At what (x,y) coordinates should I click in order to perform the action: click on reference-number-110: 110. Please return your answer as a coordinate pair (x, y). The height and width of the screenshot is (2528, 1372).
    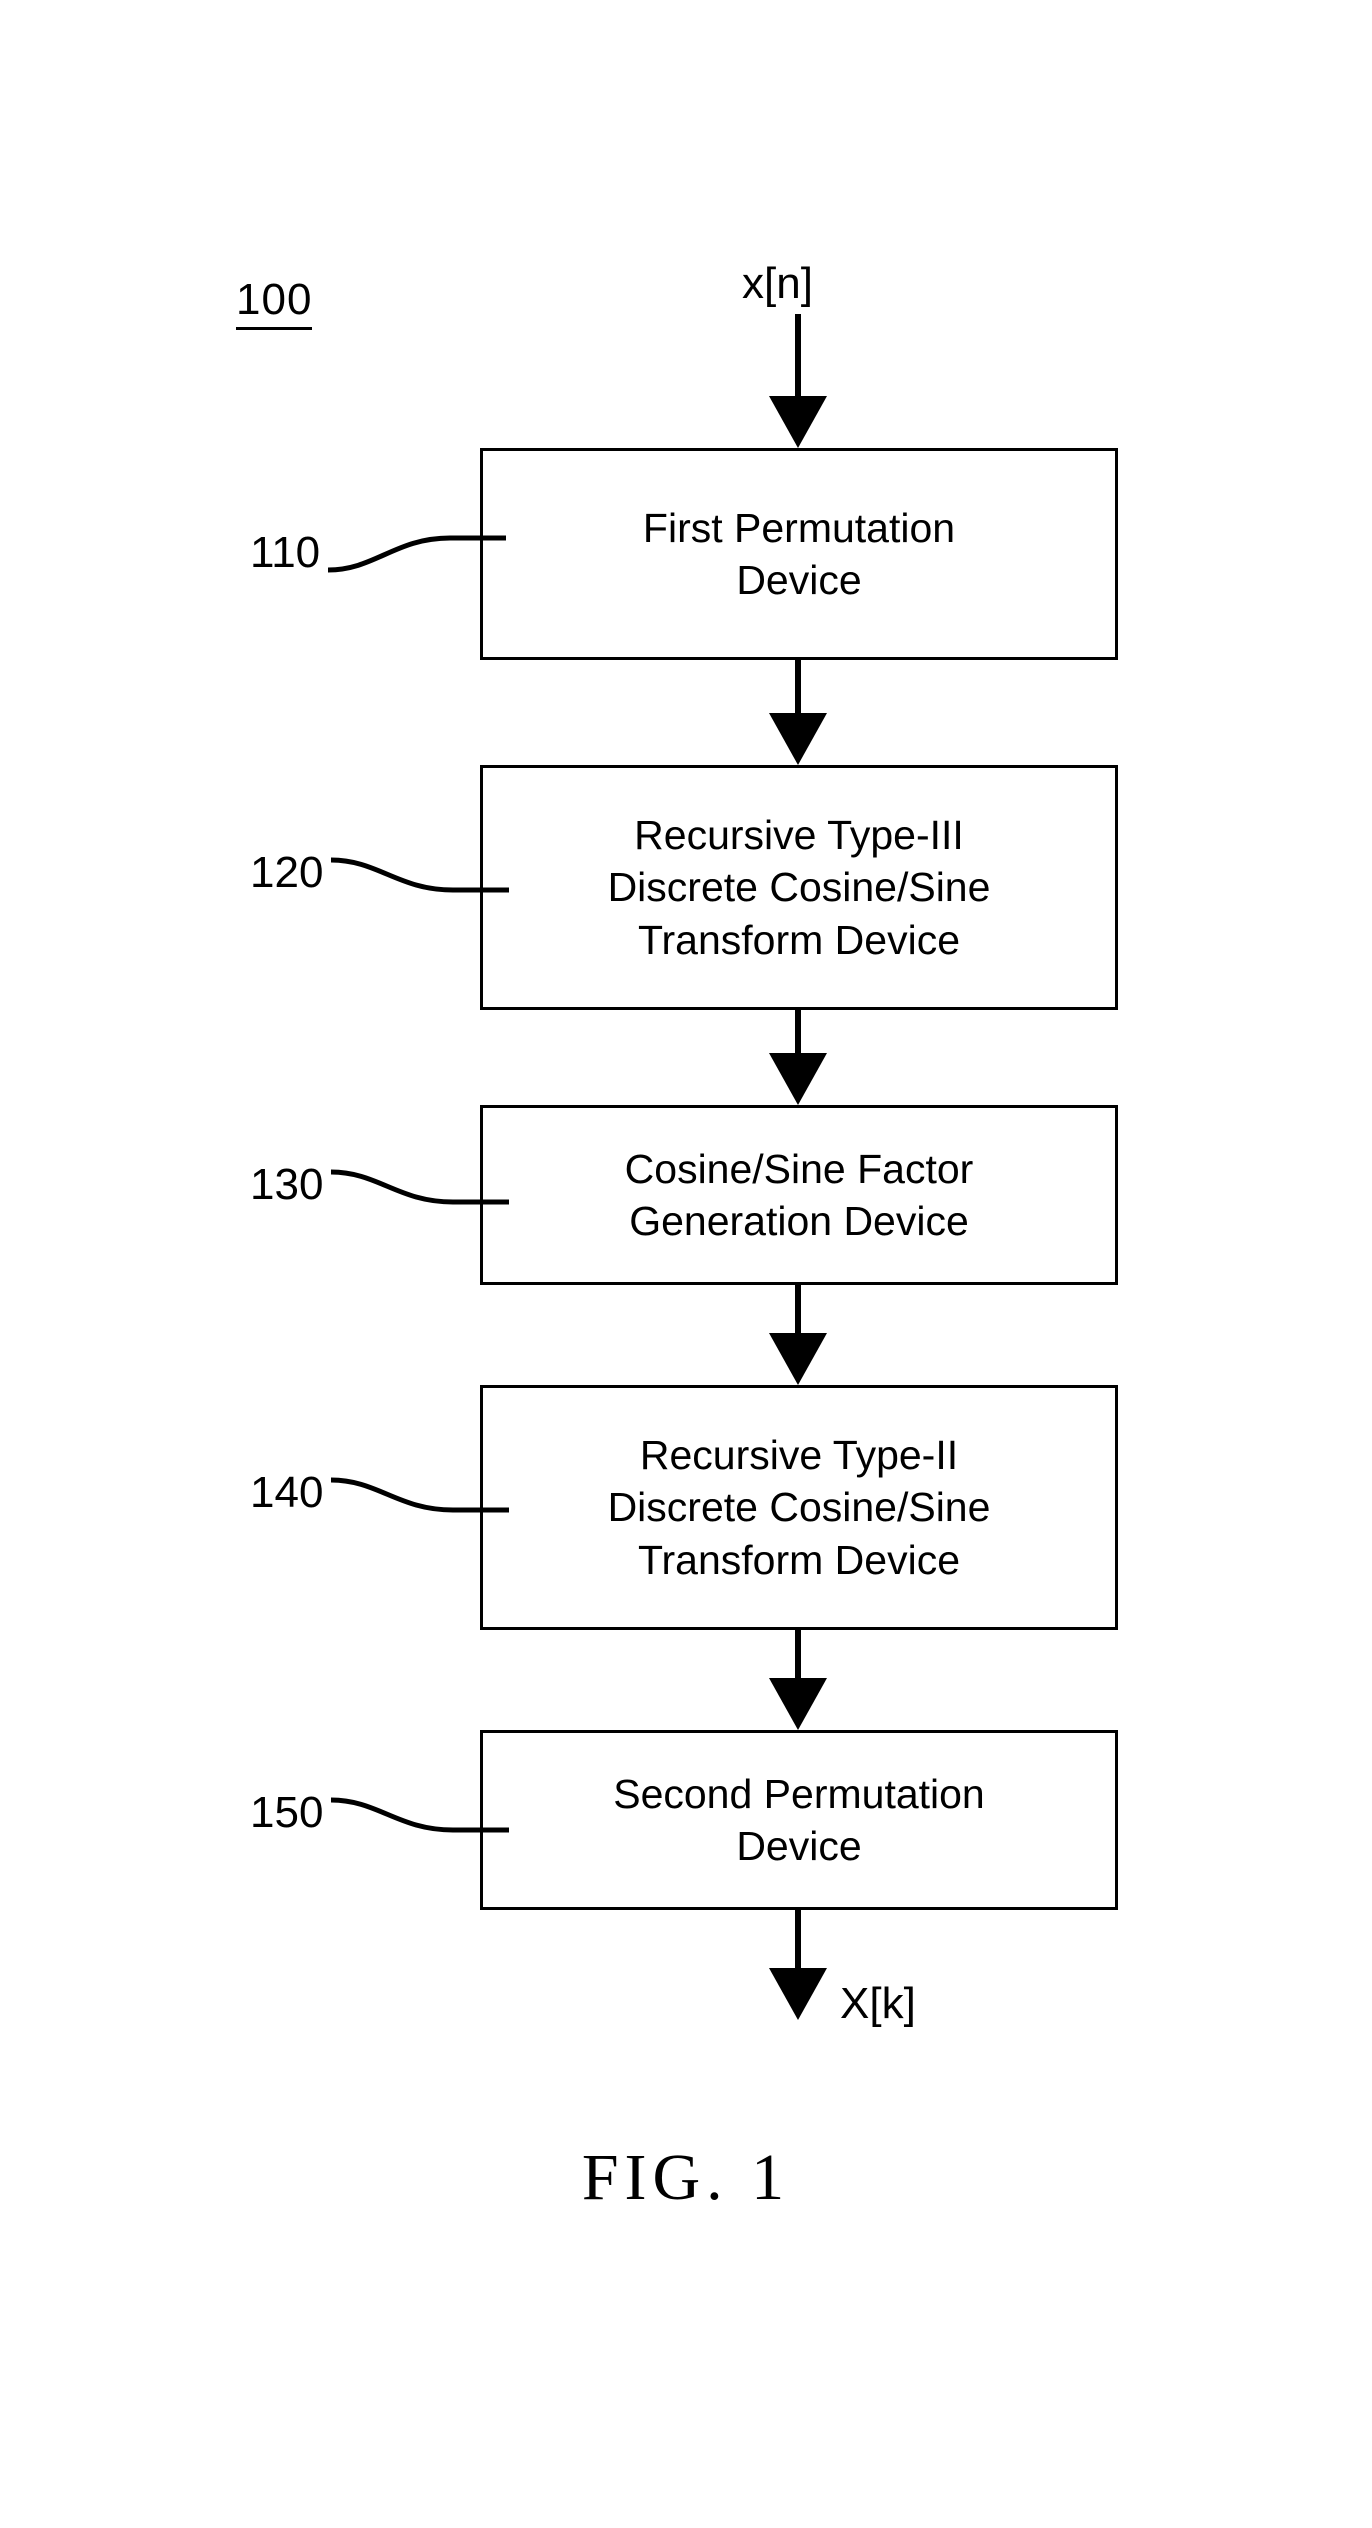
    Looking at the image, I should click on (285, 552).